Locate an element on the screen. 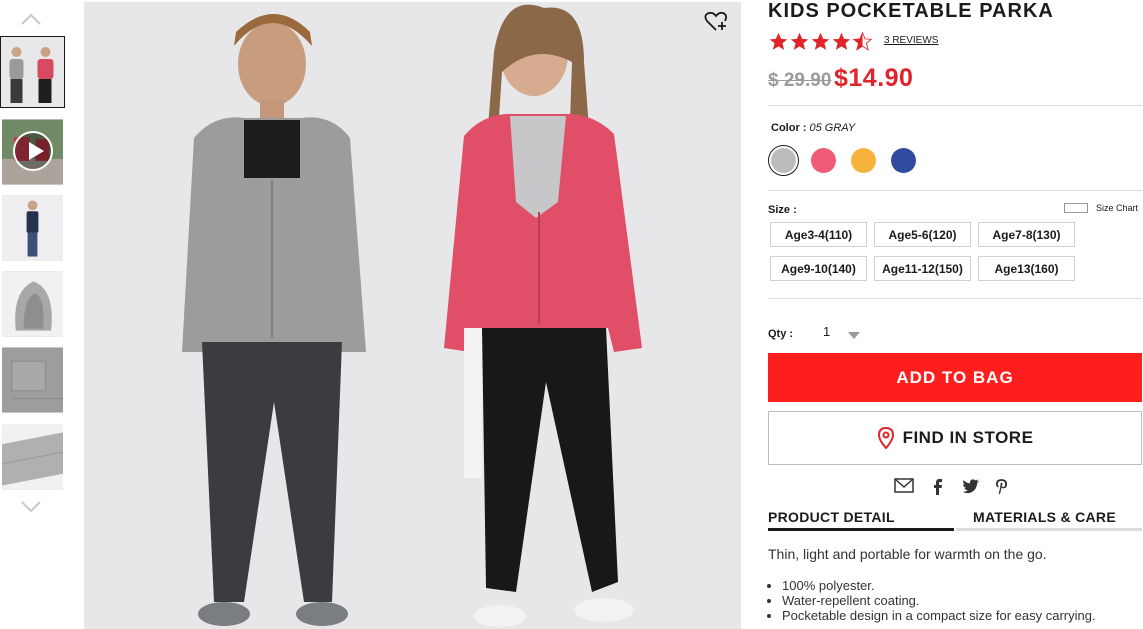  map-pin-icon is located at coordinates (885, 438).